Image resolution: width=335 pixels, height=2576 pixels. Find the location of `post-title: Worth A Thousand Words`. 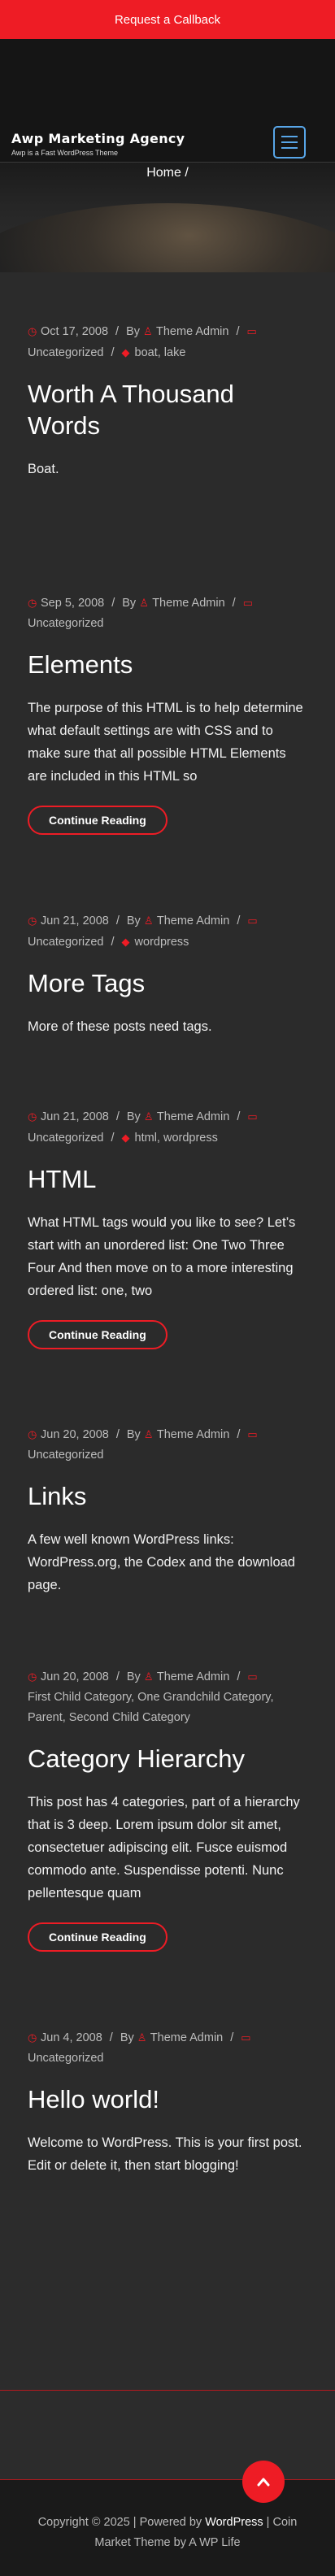

post-title: Worth A Thousand Words is located at coordinates (167, 409).